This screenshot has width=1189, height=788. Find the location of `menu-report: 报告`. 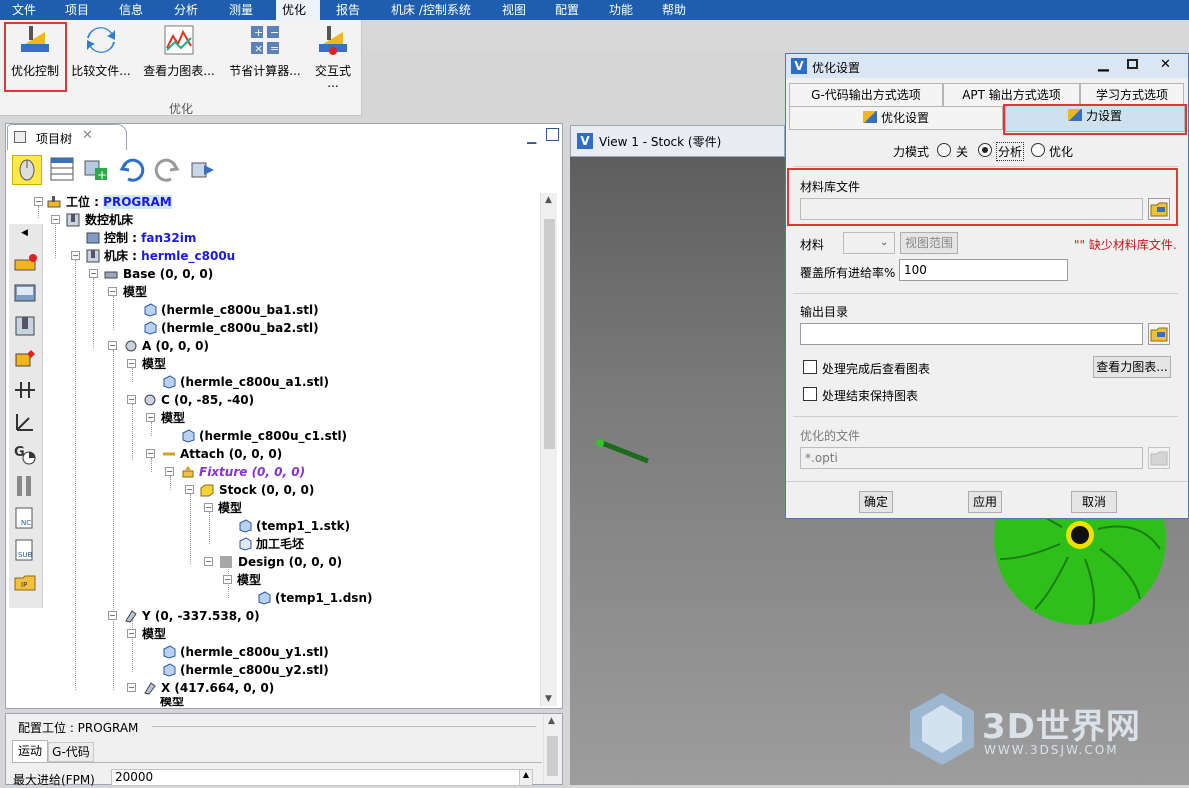

menu-report: 报告 is located at coordinates (348, 10).